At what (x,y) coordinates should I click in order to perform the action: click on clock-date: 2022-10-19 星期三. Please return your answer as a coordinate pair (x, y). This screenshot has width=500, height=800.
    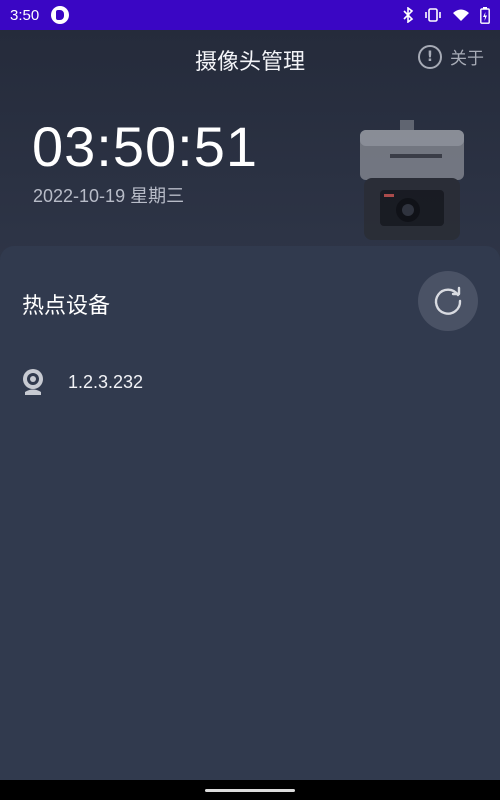
    Looking at the image, I should click on (109, 196).